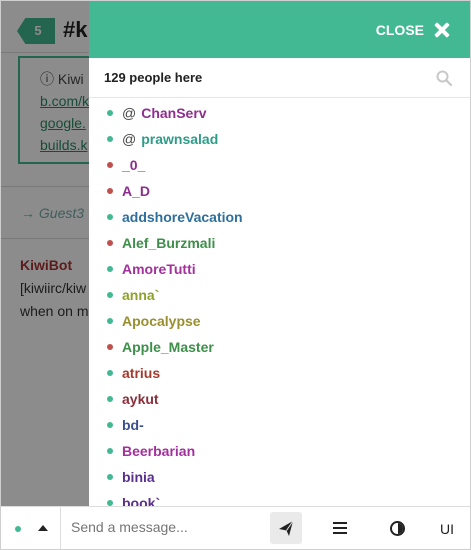 The width and height of the screenshot is (471, 550). What do you see at coordinates (174, 113) in the screenshot?
I see `nick-name: ChanServ` at bounding box center [174, 113].